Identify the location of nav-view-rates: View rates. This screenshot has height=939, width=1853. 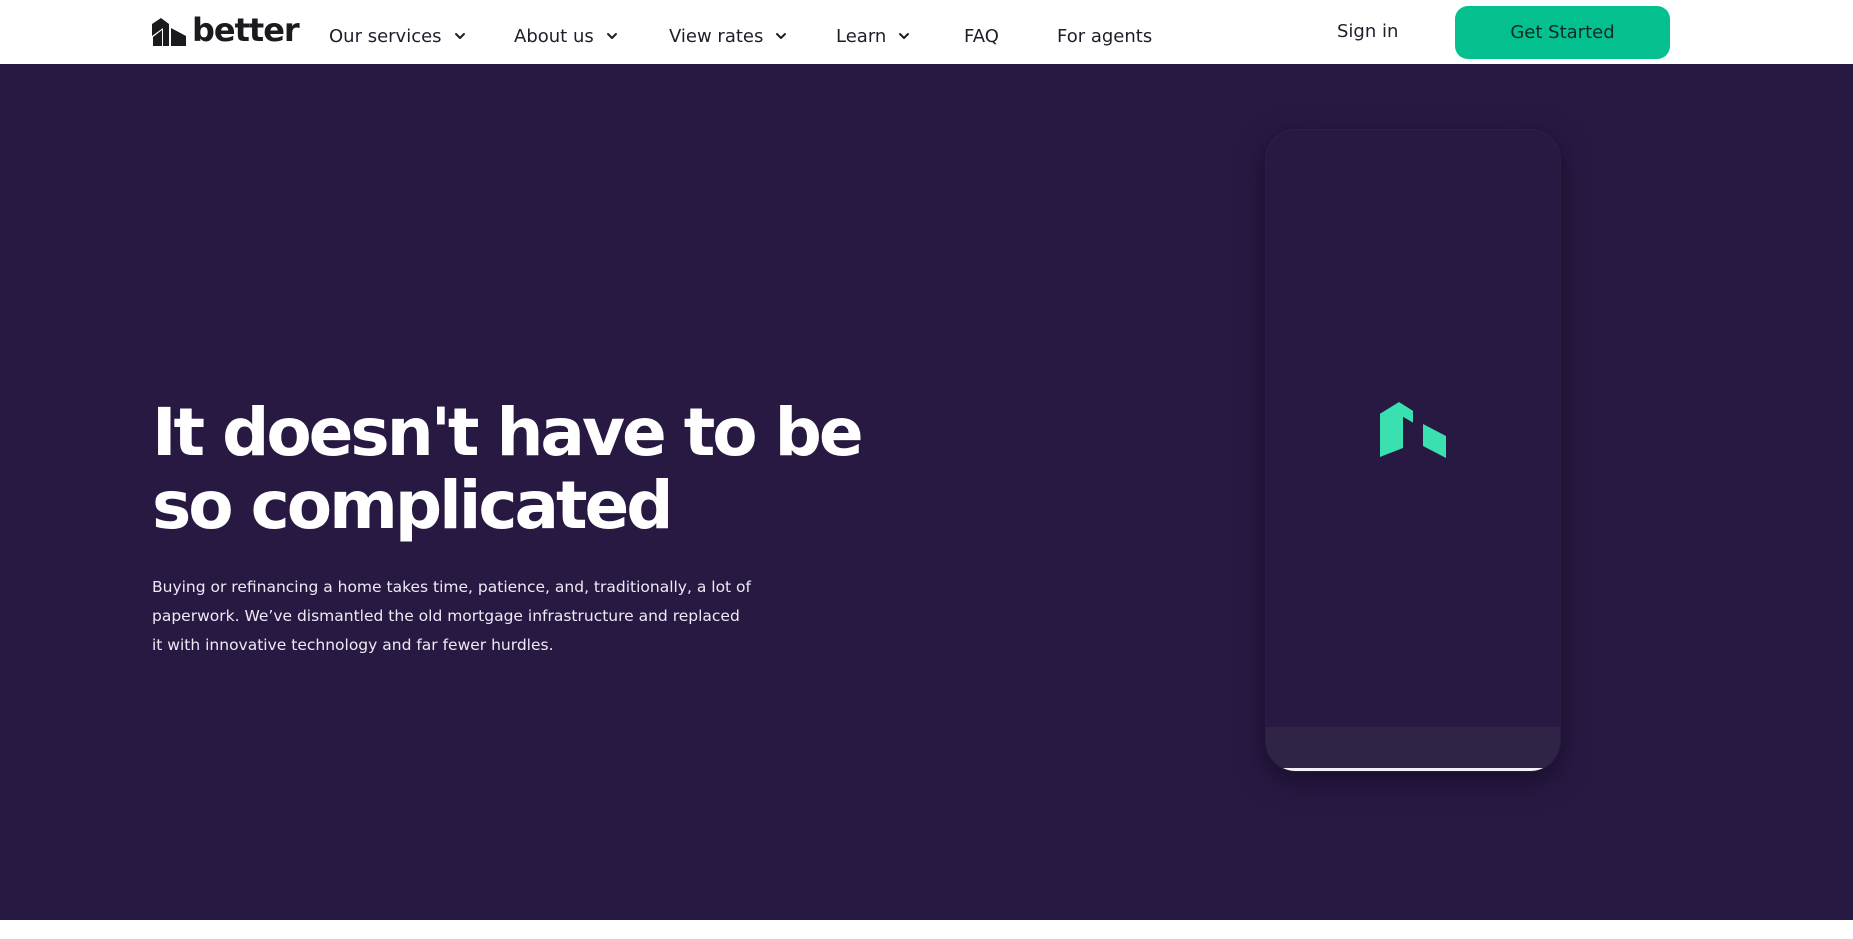
(728, 37).